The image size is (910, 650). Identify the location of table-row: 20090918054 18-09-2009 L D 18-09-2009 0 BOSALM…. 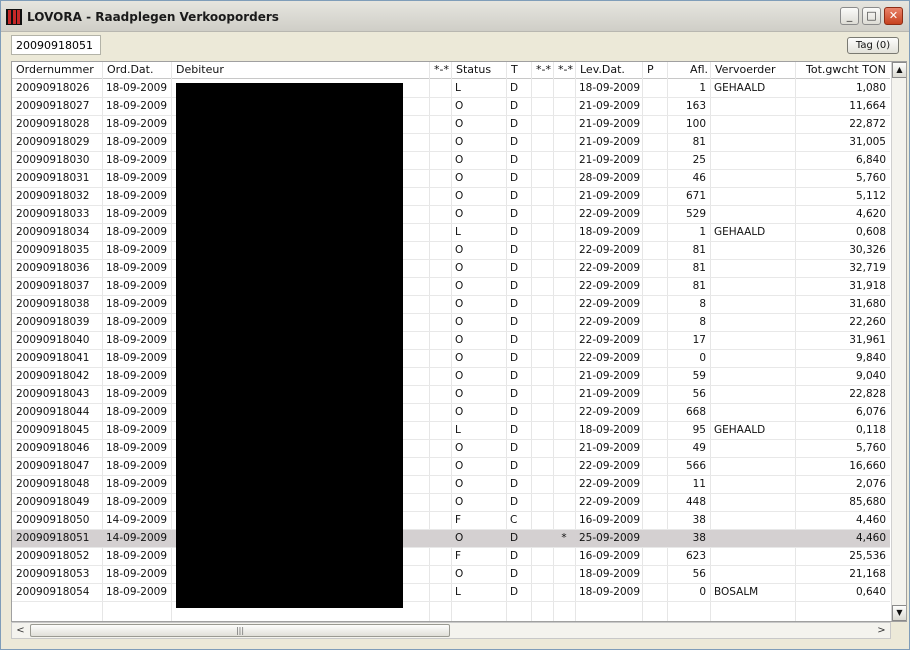
(451, 593).